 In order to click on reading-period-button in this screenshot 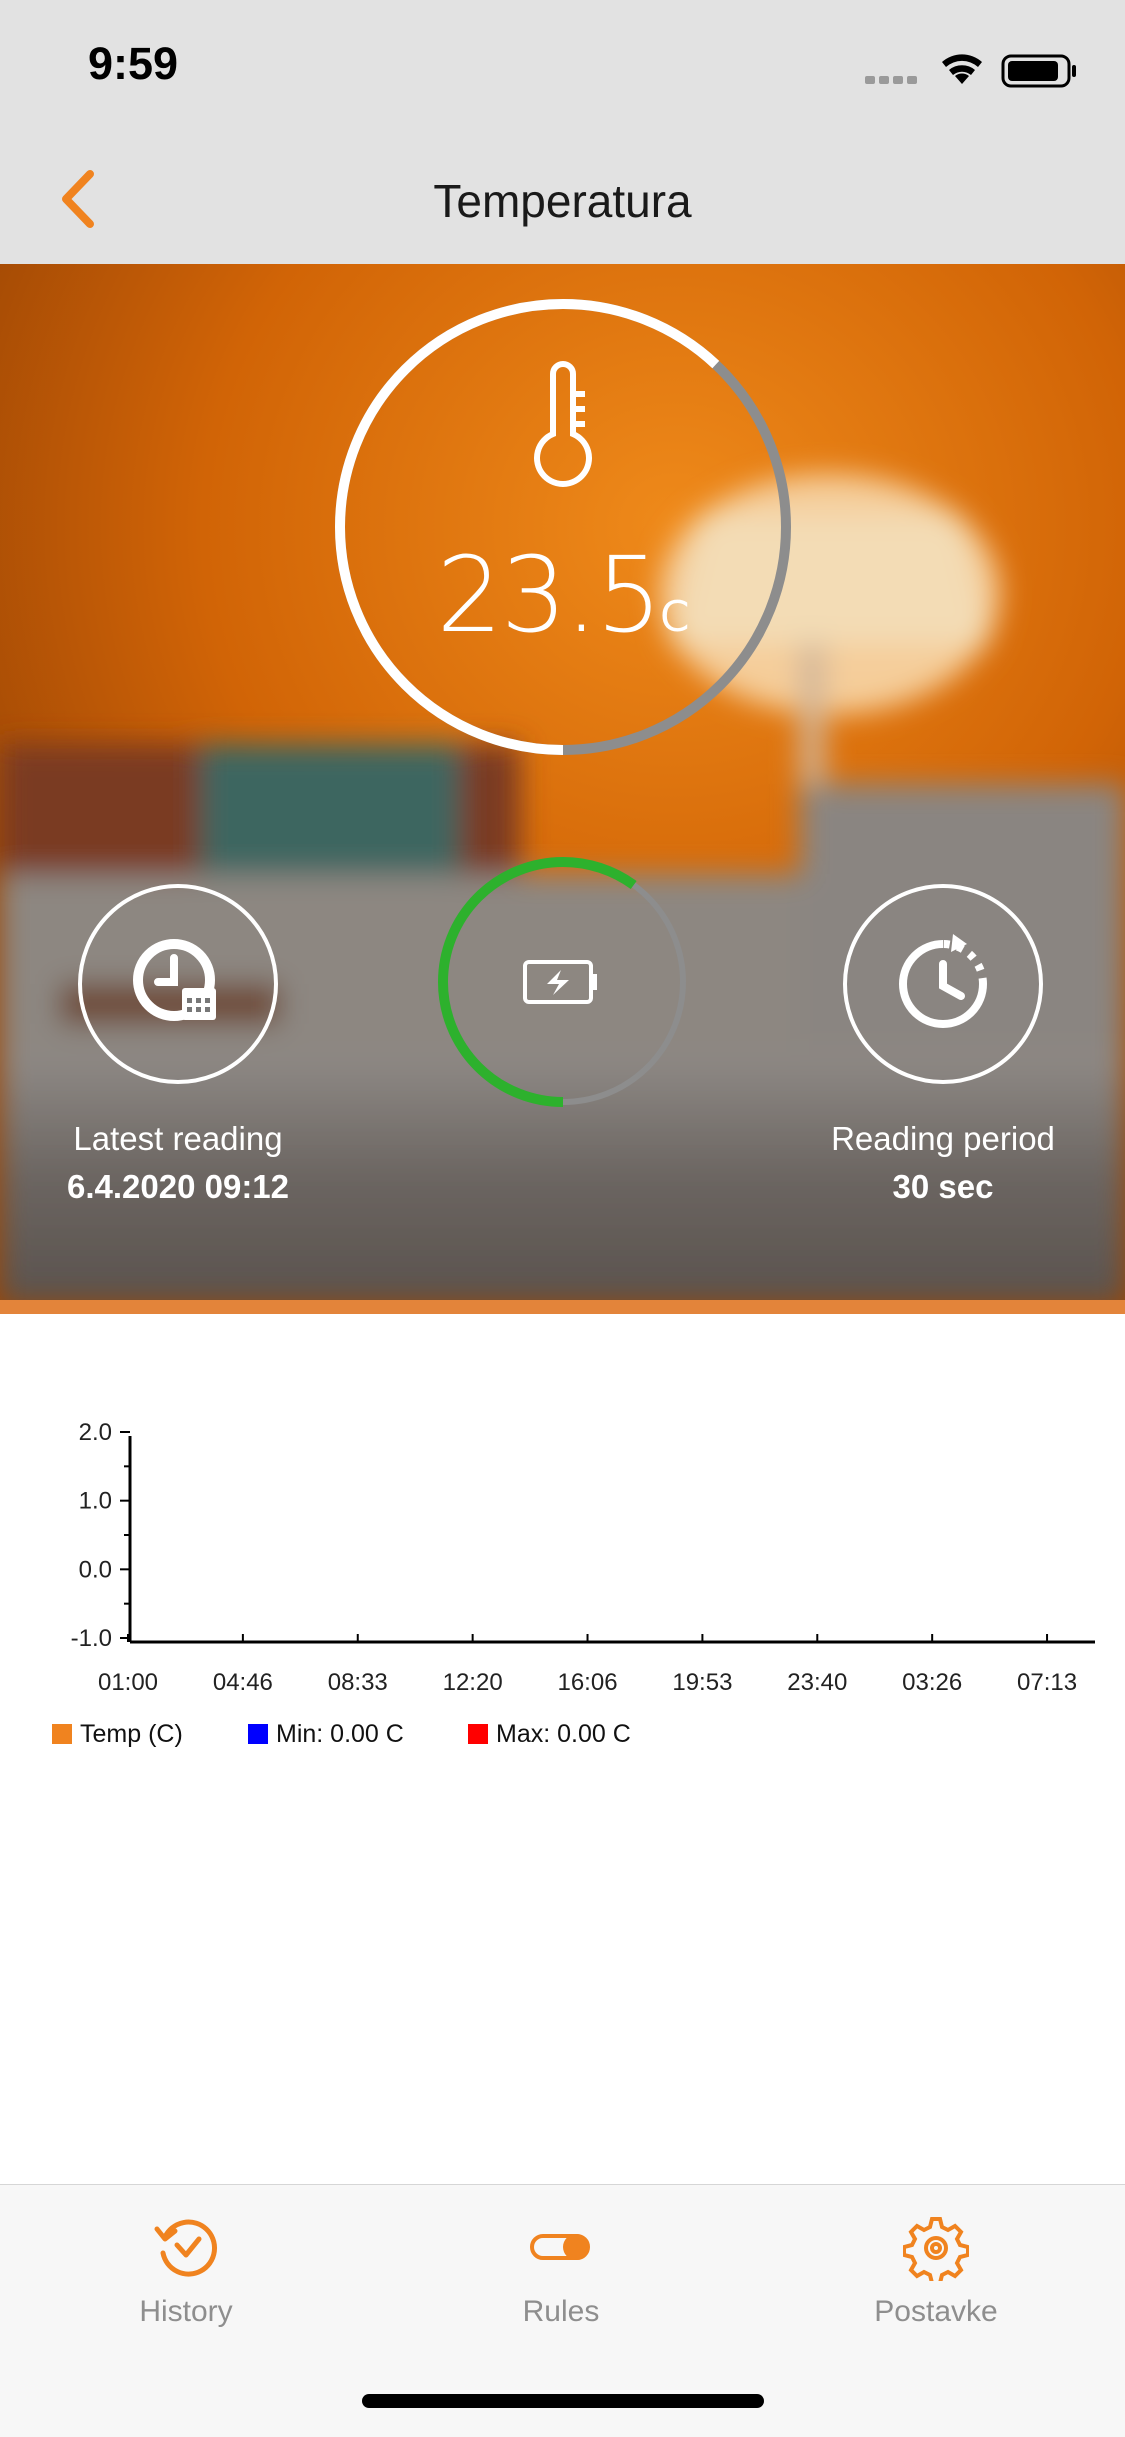, I will do `click(943, 984)`.